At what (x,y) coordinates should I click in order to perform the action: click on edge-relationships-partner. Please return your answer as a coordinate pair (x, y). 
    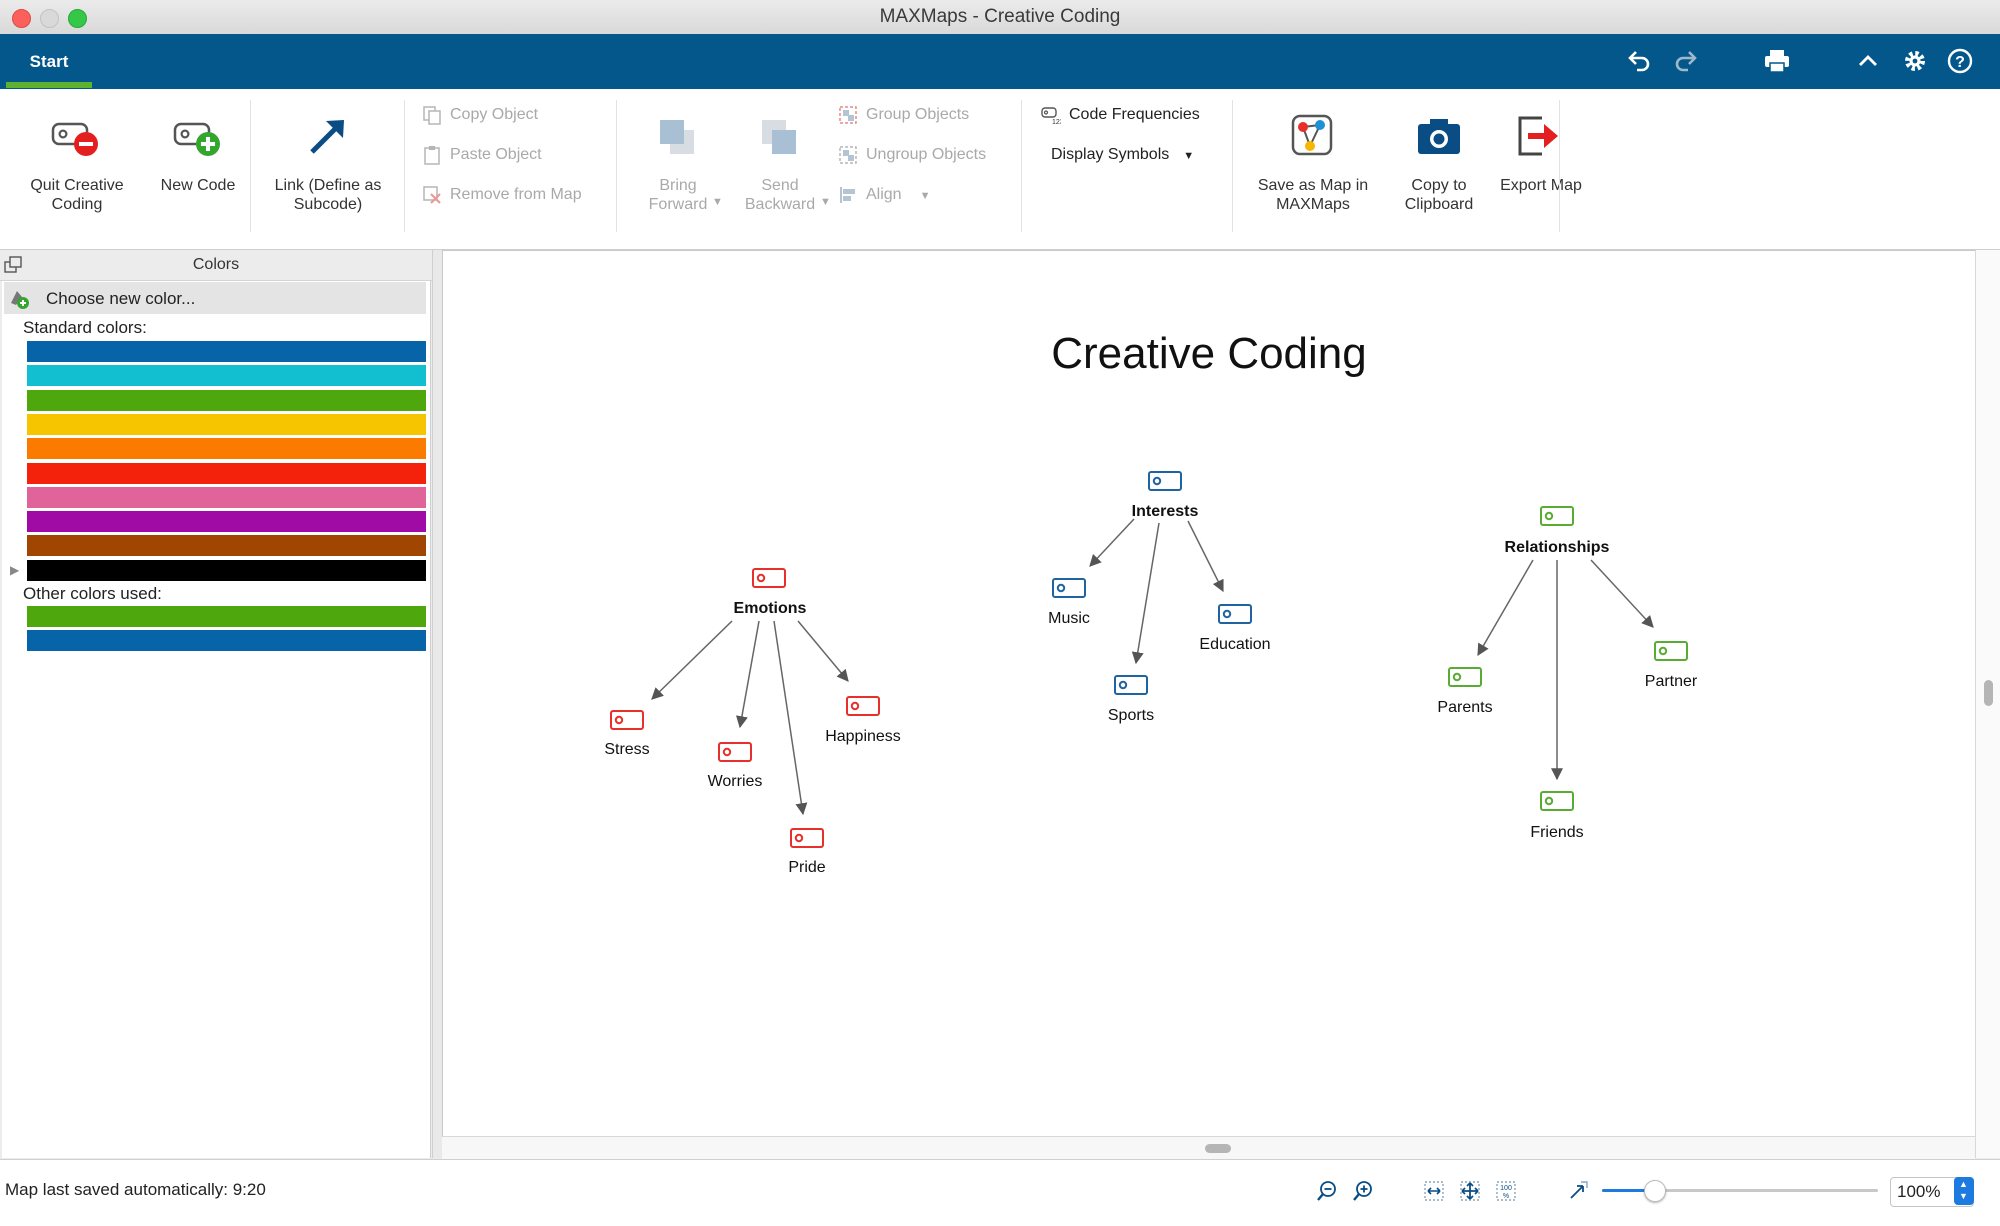
    Looking at the image, I should click on (1622, 593).